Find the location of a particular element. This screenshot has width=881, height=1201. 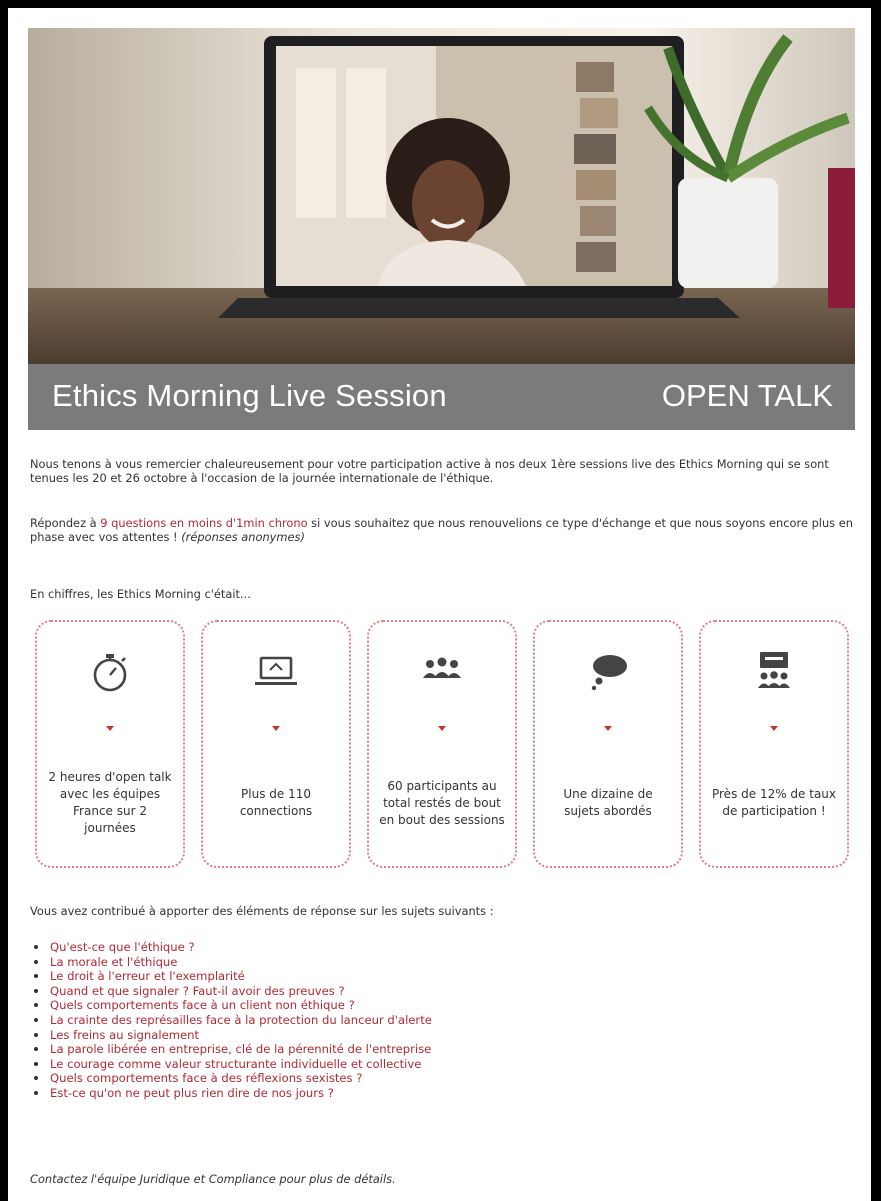

topic-link: Le droit à l'erreur et l'exemplarité is located at coordinates (233, 976).